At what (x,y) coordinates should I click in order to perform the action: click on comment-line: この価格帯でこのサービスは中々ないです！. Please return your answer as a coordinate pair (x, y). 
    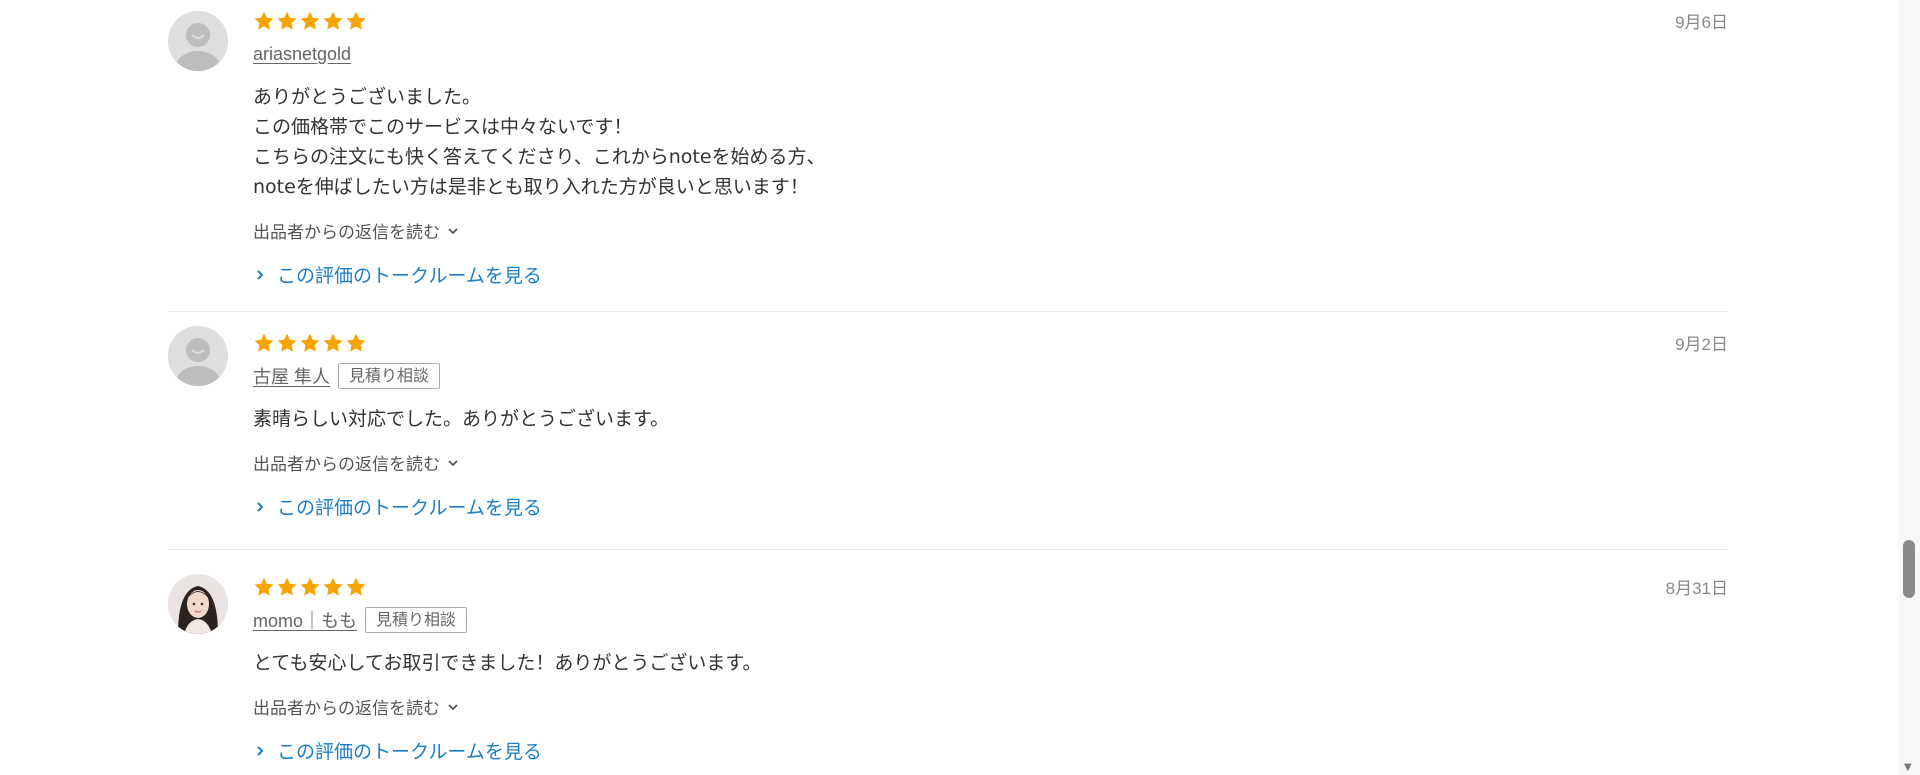
    Looking at the image, I should click on (443, 127).